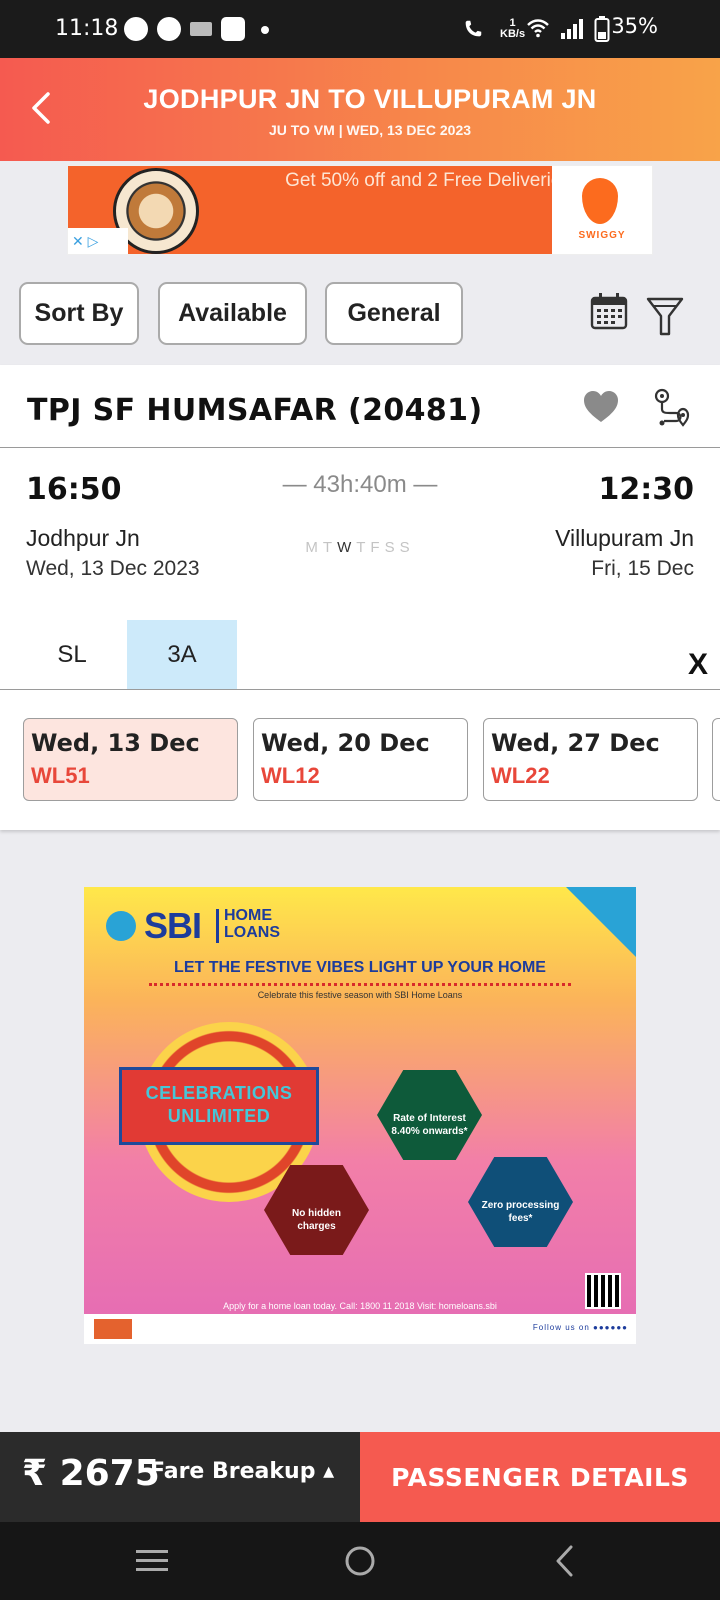 Image resolution: width=720 pixels, height=1600 pixels. I want to click on swiggy-logo-icon, so click(600, 201).